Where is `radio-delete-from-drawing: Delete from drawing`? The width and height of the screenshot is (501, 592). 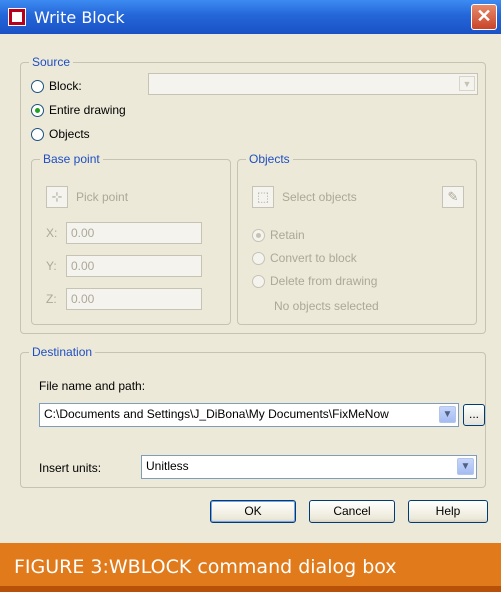 radio-delete-from-drawing: Delete from drawing is located at coordinates (314, 281).